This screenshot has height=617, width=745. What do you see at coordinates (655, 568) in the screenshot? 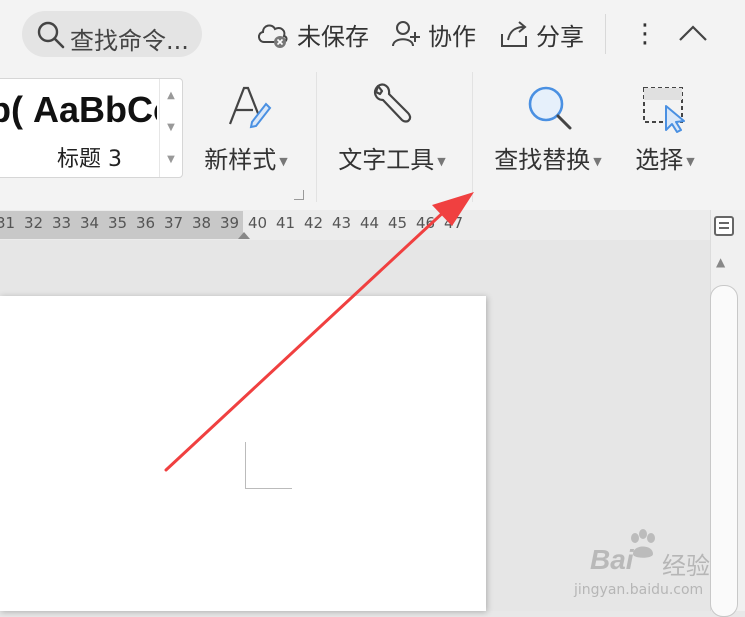
I see `baidu-watermark: Bai 经验 jingyan.baidu.com` at bounding box center [655, 568].